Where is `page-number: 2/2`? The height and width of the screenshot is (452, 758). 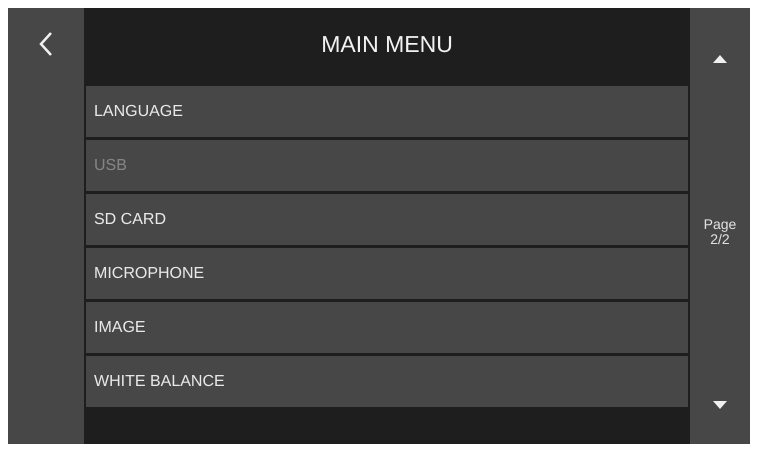
page-number: 2/2 is located at coordinates (720, 239).